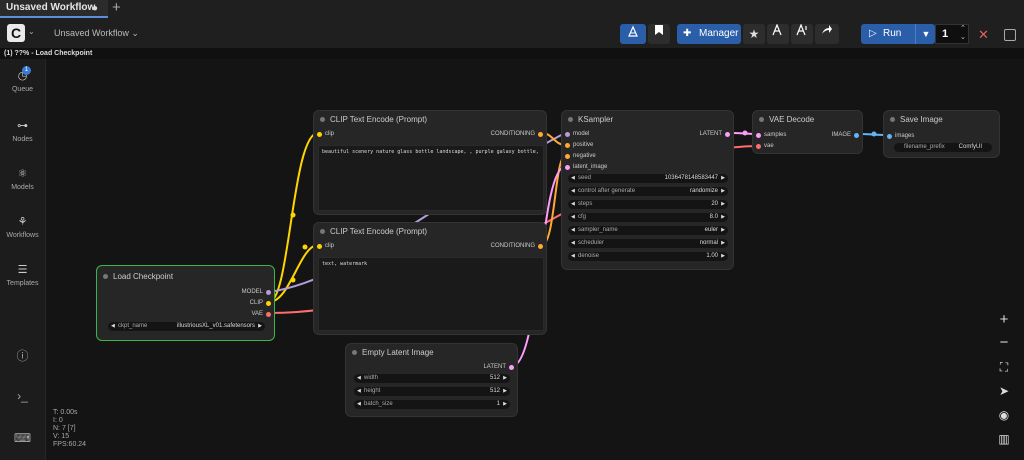  I want to click on widget-ckpt-name: ◀ ckpt_name illustriousXL_v01.safetensors ▶, so click(186, 326).